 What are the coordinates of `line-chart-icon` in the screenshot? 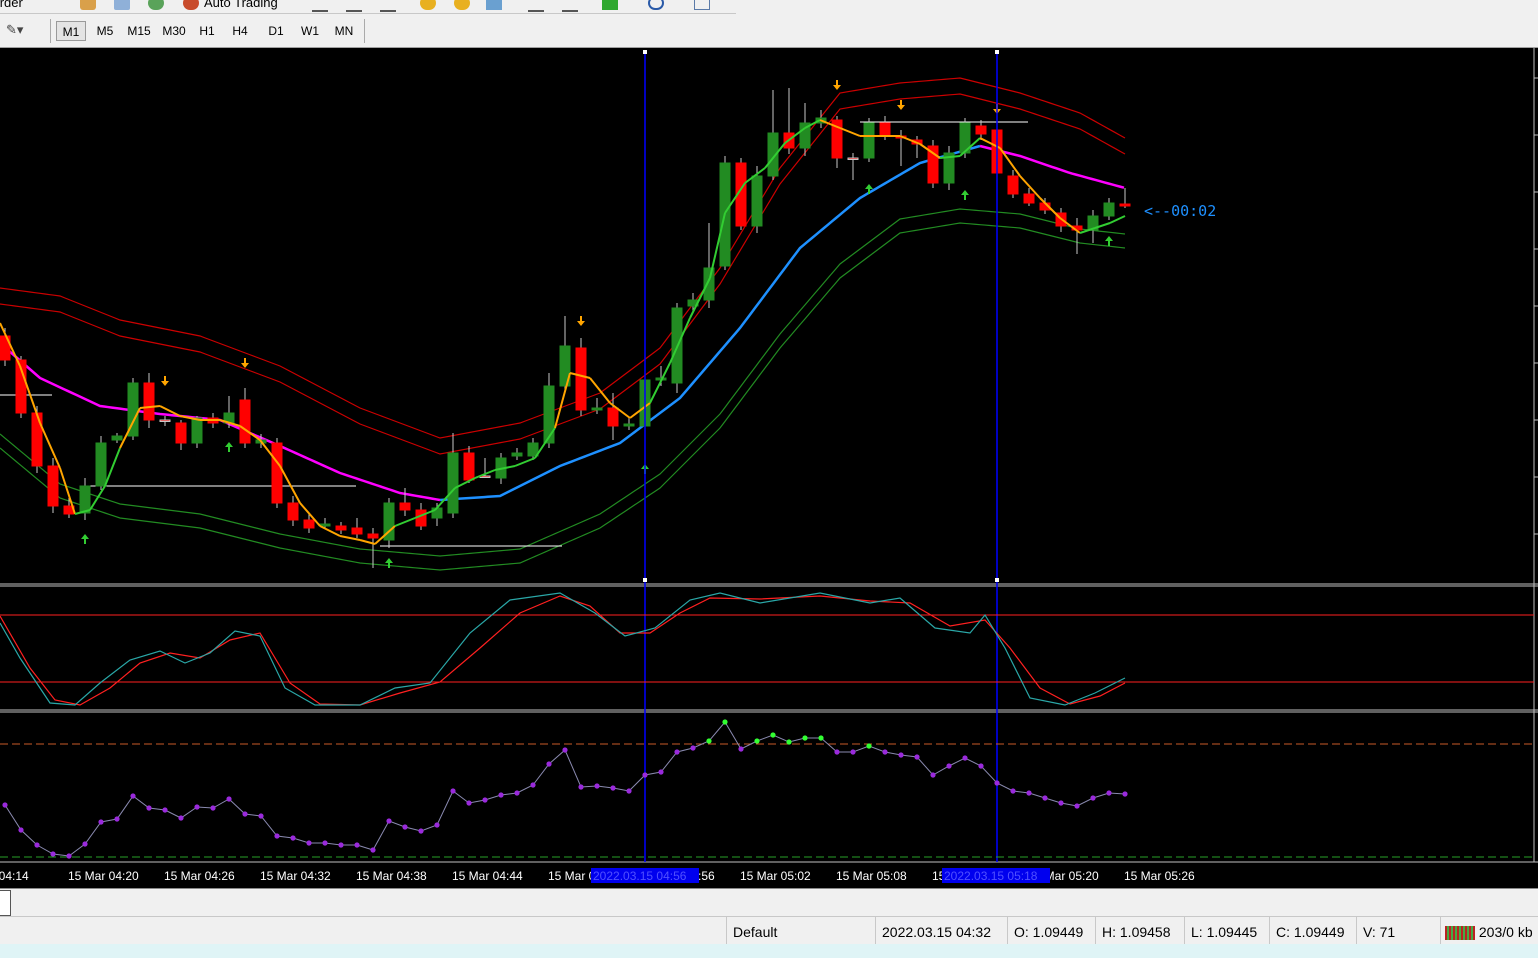 It's located at (388, 6).